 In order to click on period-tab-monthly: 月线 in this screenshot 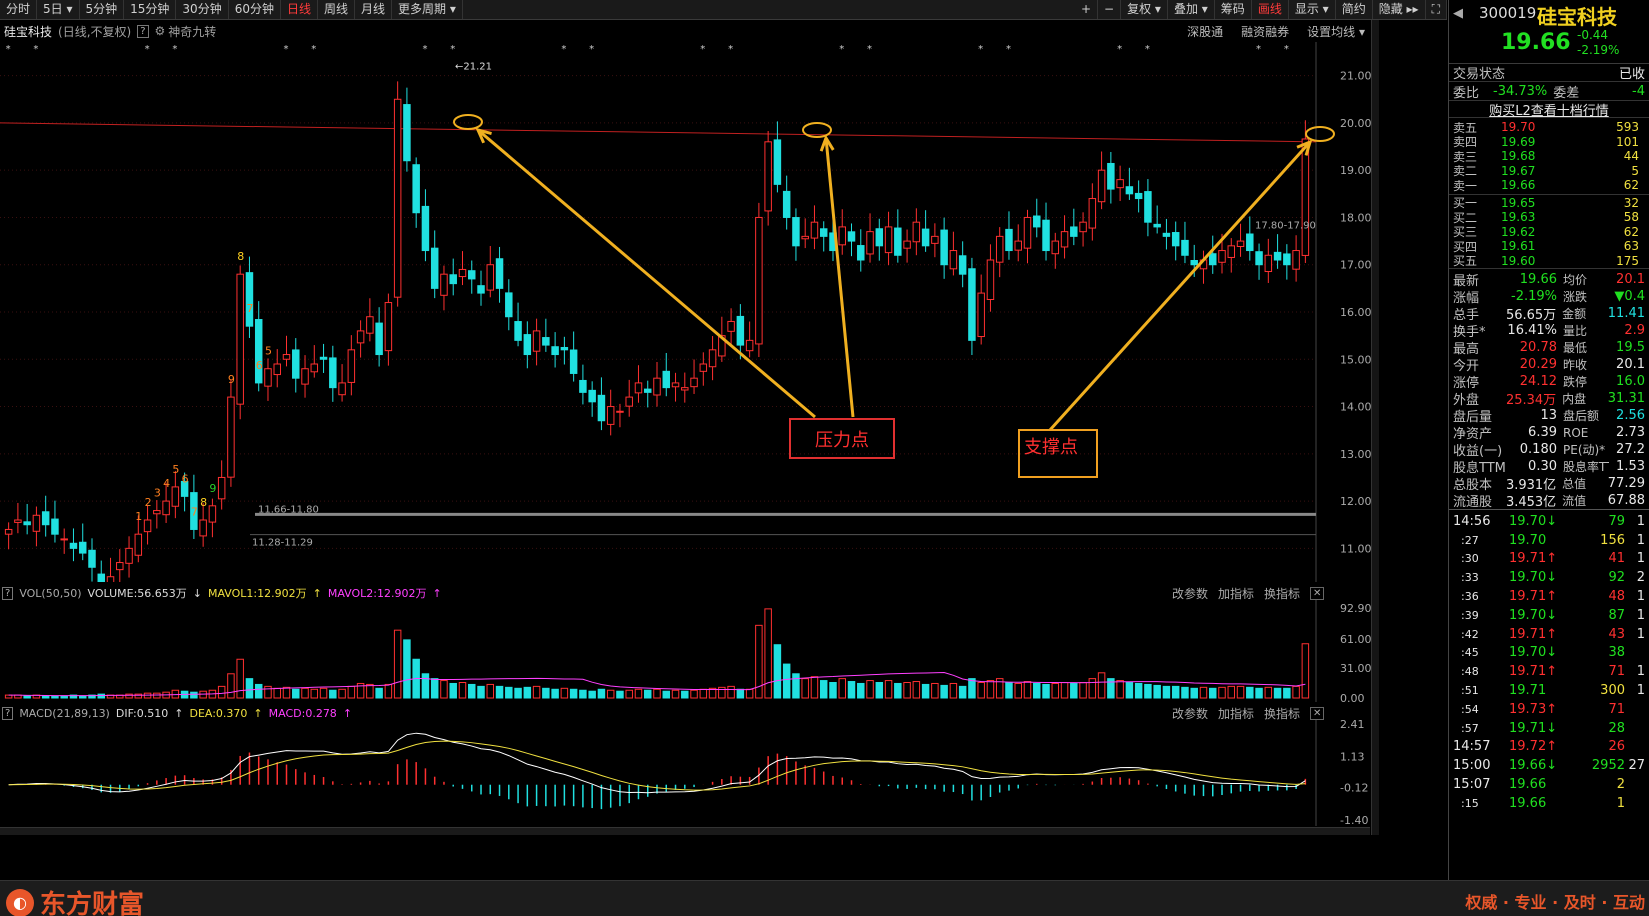, I will do `click(374, 9)`.